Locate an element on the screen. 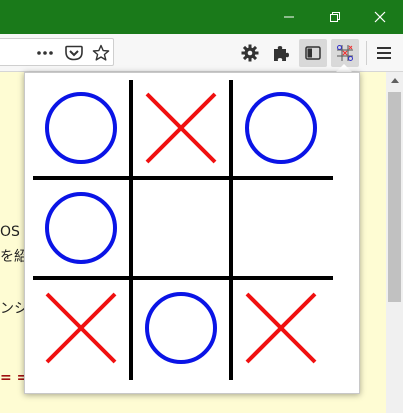  restore-button is located at coordinates (335, 17).